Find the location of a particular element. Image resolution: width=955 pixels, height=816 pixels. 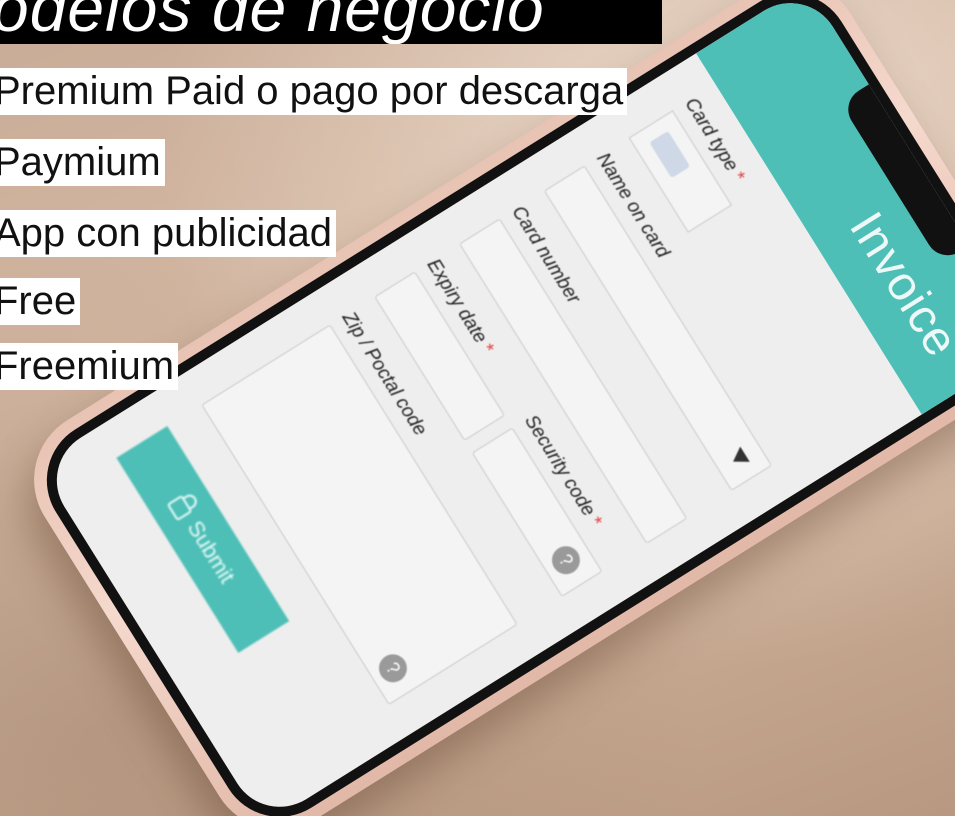

list-item: Paymium is located at coordinates (82, 162).